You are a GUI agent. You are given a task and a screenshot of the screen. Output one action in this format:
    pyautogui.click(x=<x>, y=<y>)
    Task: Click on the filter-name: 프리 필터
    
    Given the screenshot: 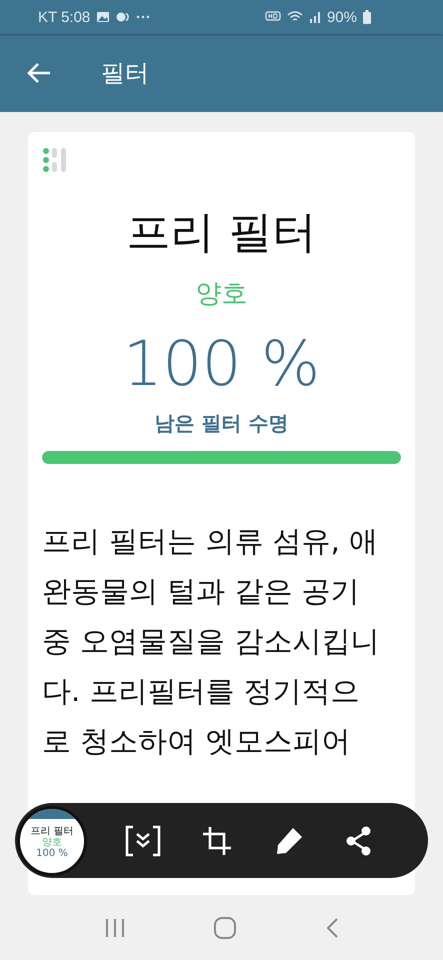 What is the action you would take?
    pyautogui.click(x=221, y=233)
    